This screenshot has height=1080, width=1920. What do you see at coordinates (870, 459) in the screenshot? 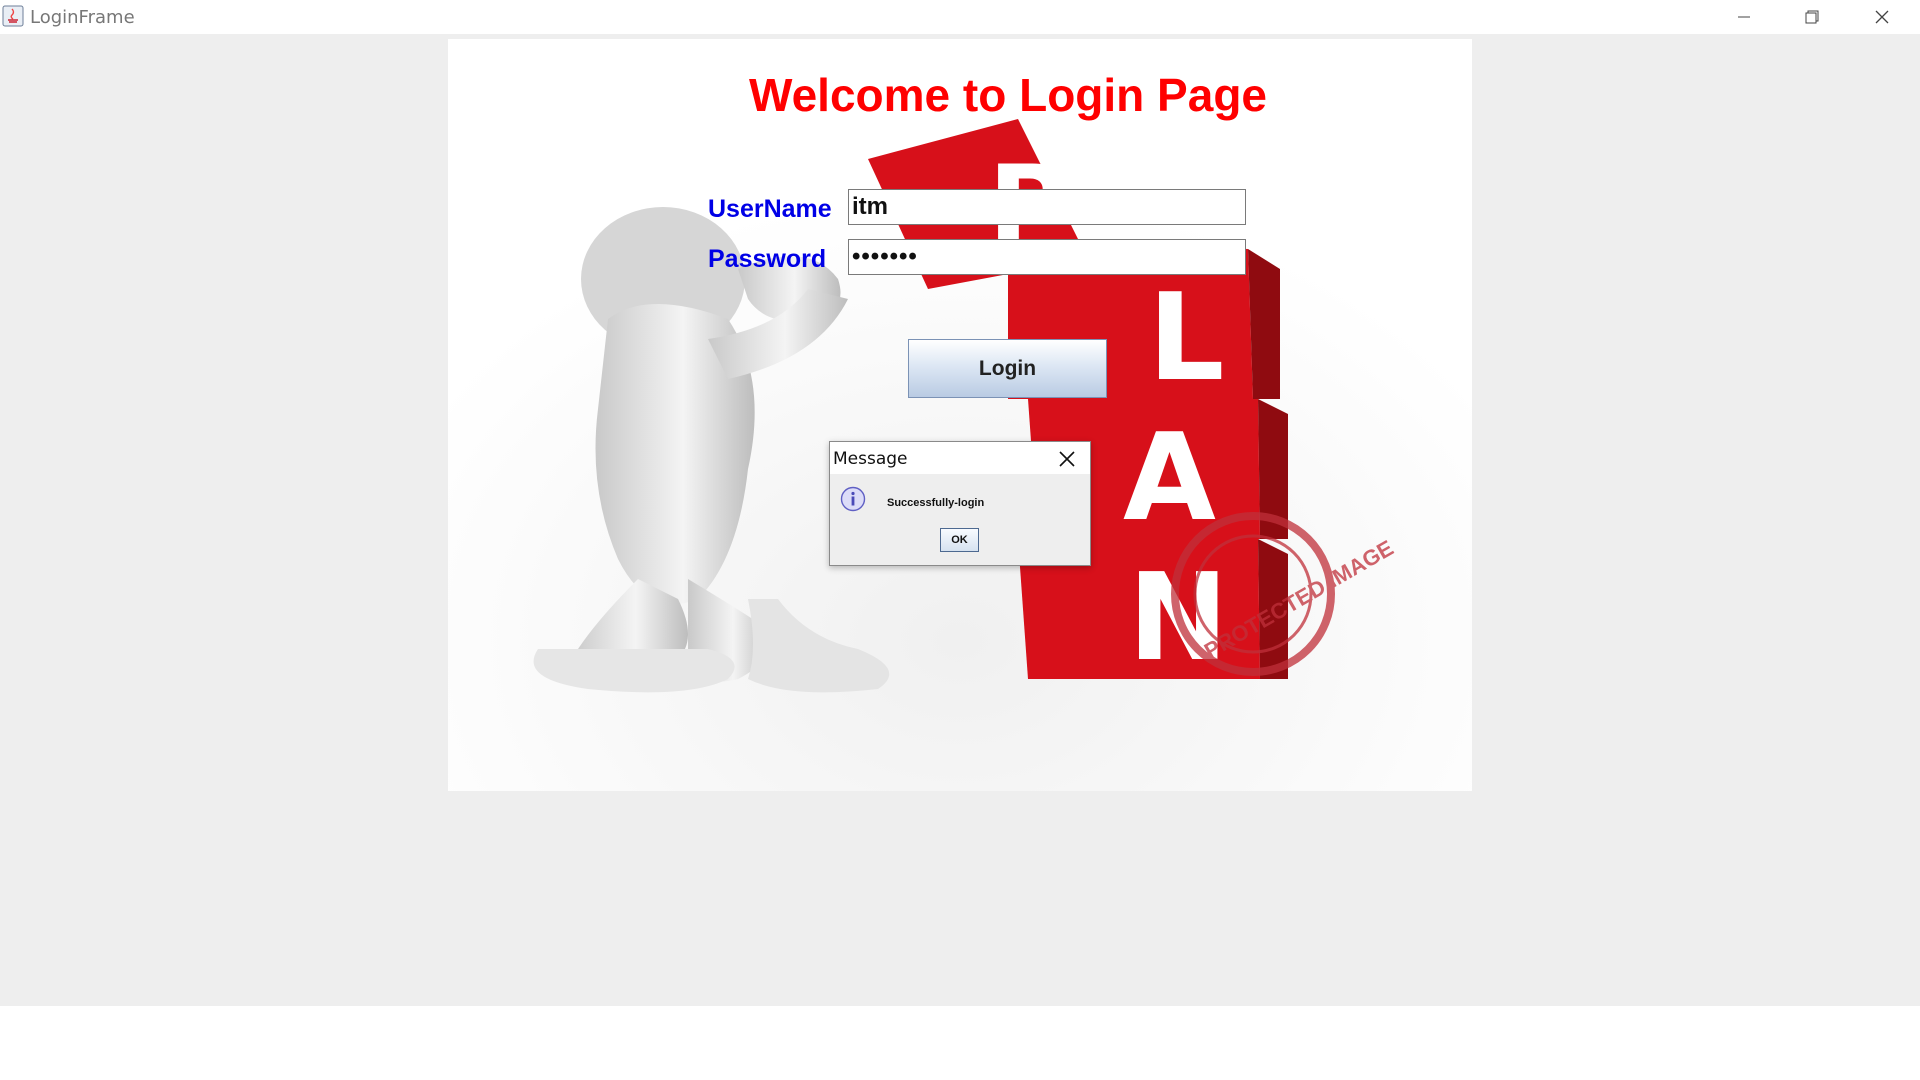
I see `dialog-title: Message` at bounding box center [870, 459].